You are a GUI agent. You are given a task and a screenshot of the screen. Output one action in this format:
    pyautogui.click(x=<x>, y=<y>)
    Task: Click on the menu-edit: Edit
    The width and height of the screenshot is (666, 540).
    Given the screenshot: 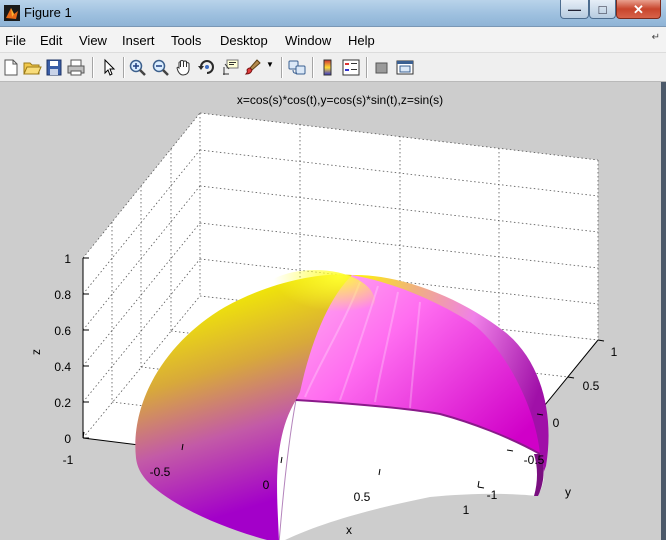 What is the action you would take?
    pyautogui.click(x=51, y=40)
    